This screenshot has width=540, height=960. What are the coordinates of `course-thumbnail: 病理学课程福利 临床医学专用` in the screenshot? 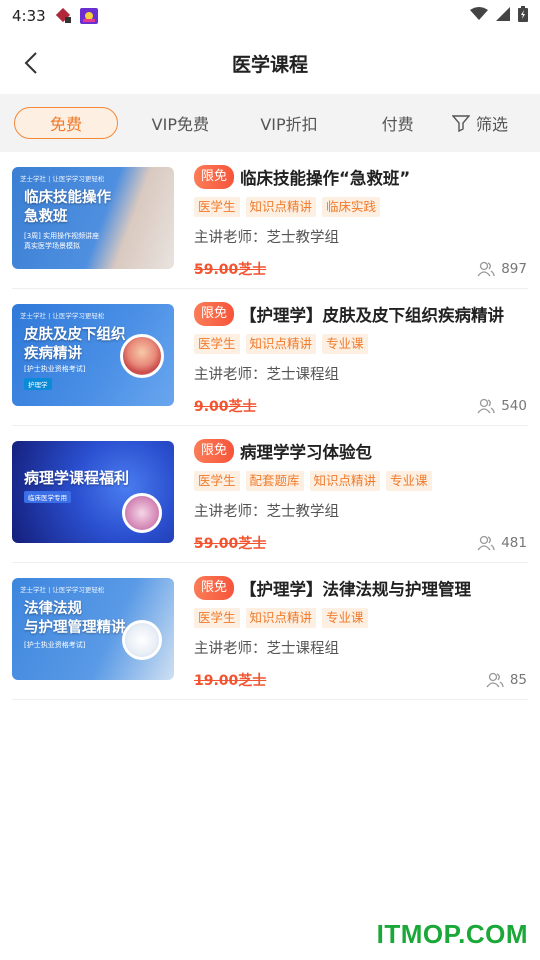 It's located at (93, 492).